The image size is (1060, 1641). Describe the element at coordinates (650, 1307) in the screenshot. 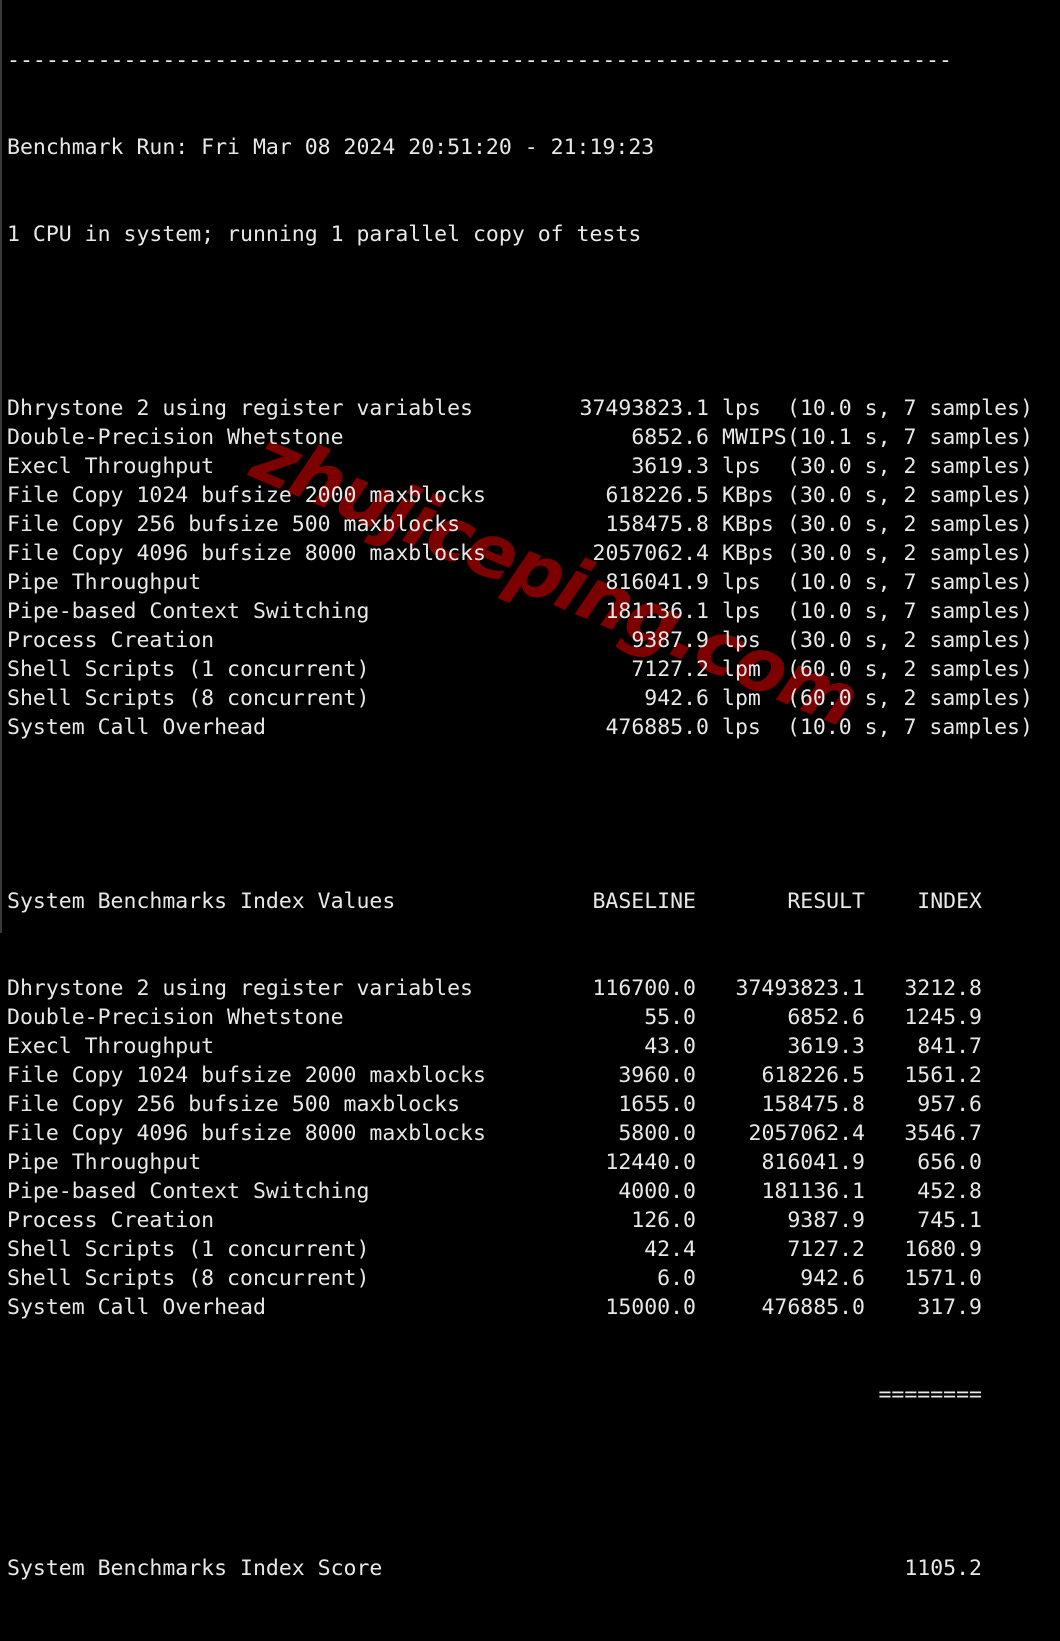

I see `baseline-value: 15000.0` at that location.